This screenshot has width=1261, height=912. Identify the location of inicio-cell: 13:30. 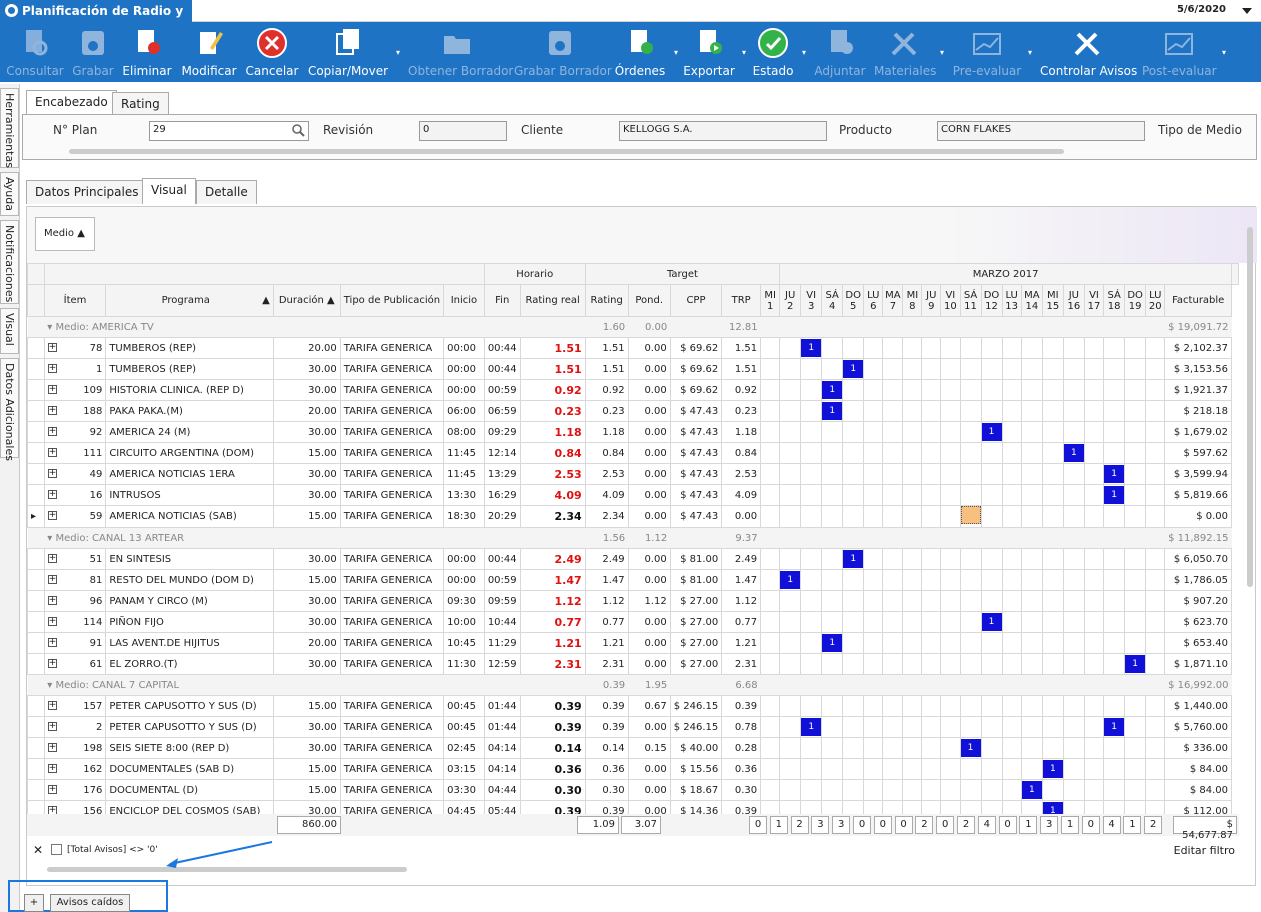
(464, 495).